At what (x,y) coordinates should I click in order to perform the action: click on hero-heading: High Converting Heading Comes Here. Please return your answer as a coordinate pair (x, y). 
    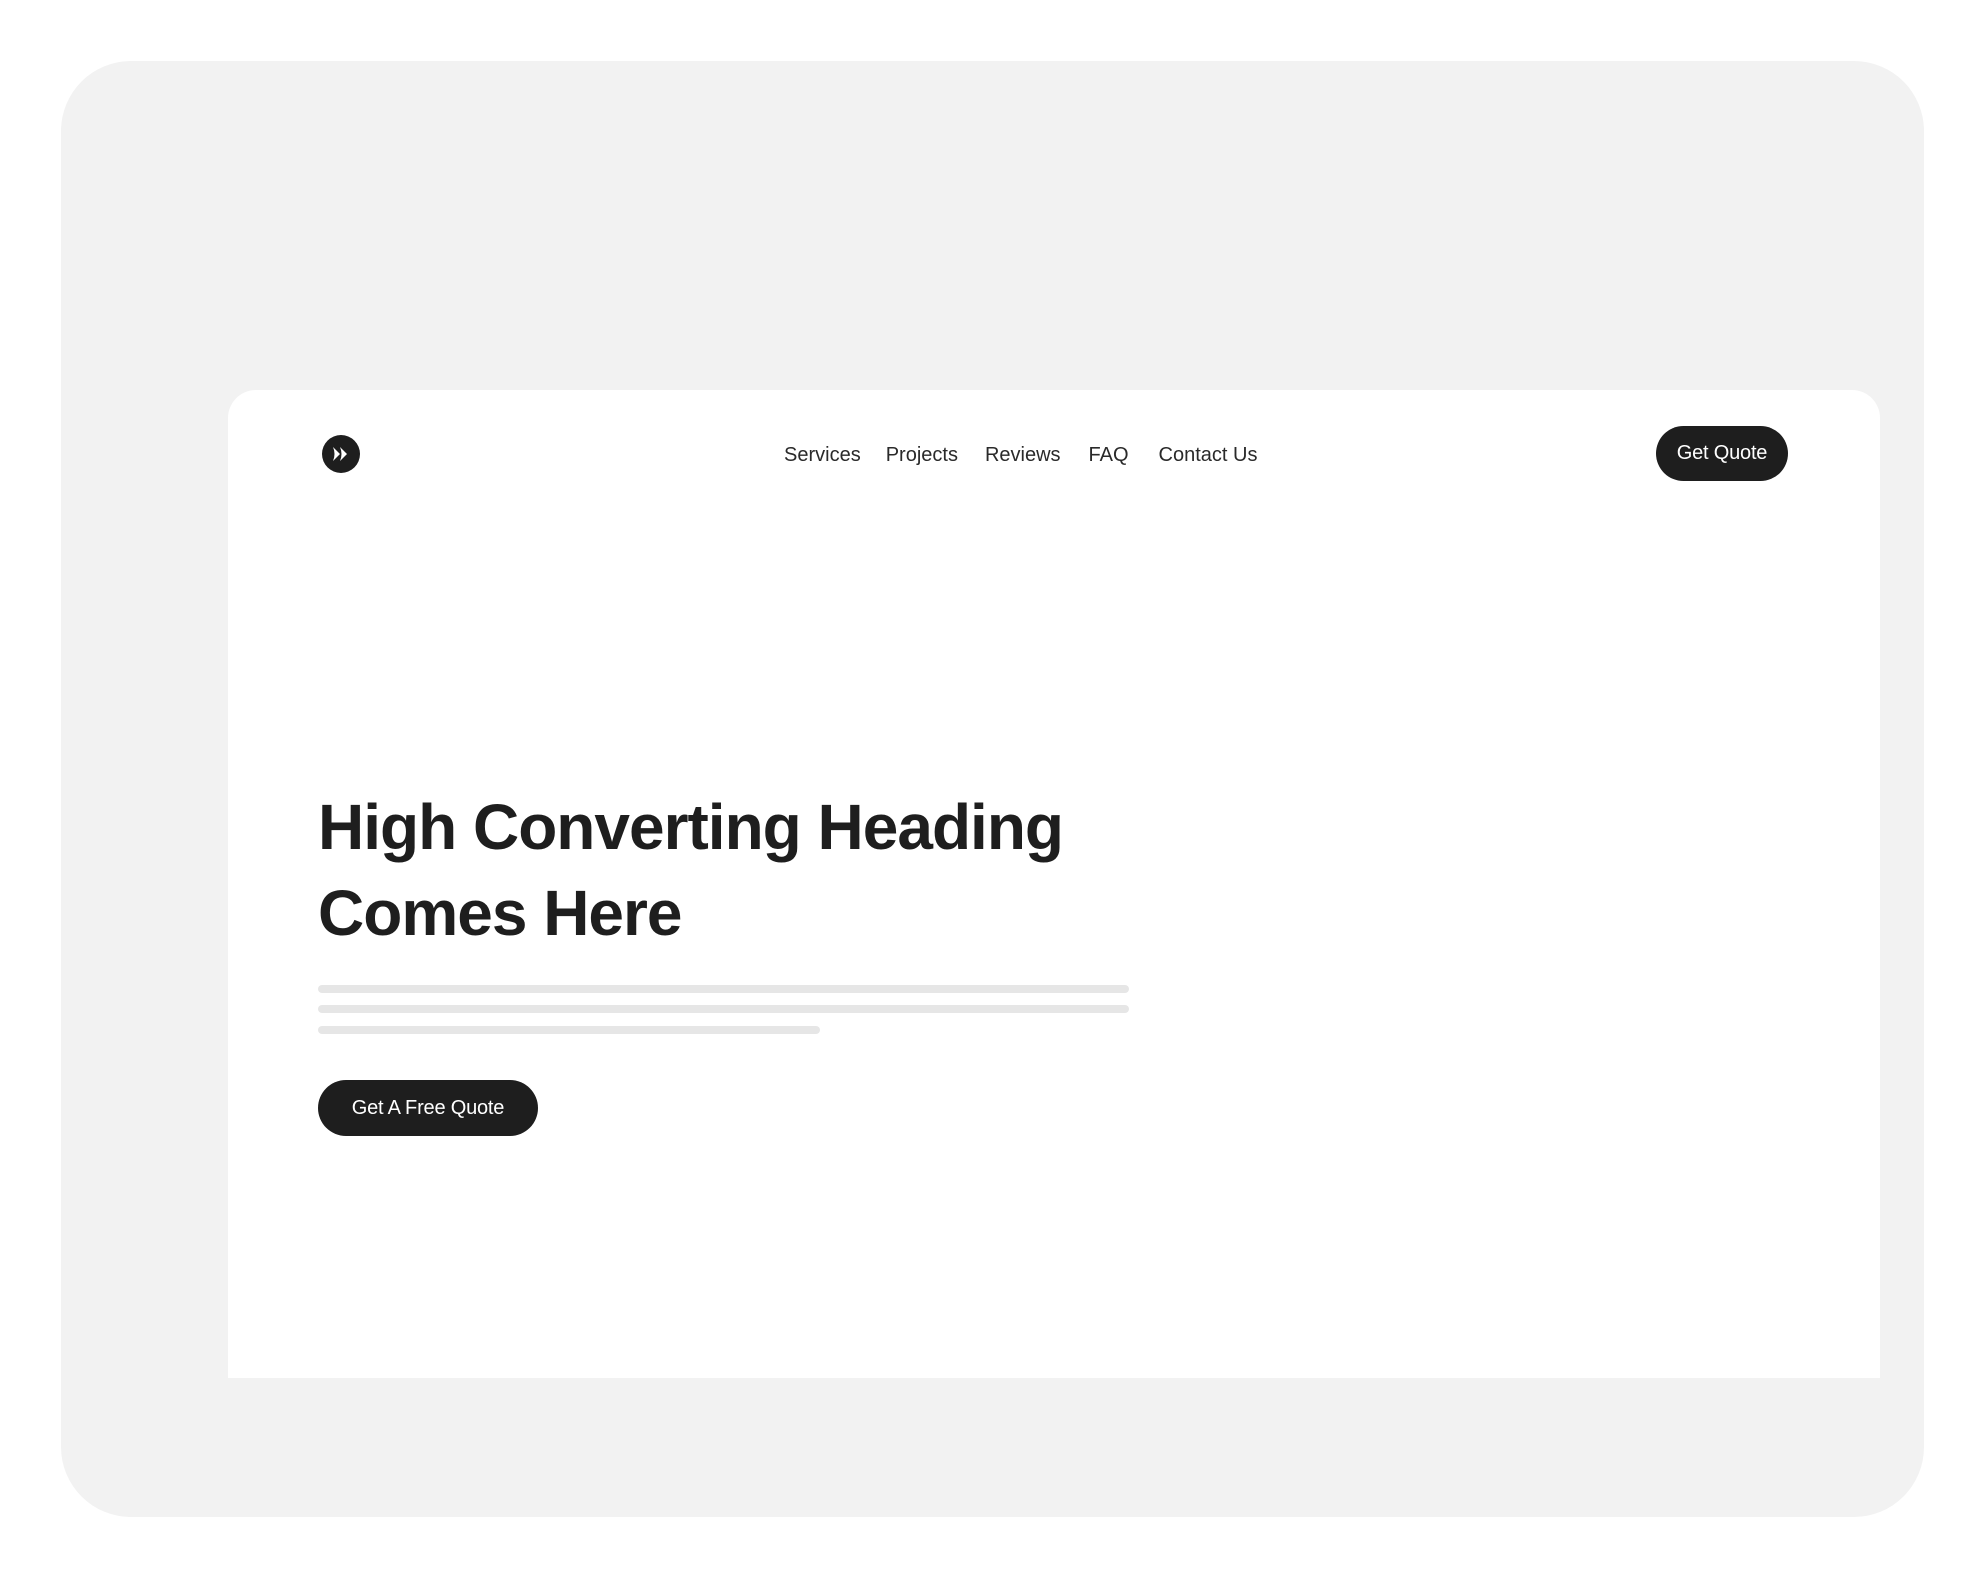
    Looking at the image, I should click on (748, 870).